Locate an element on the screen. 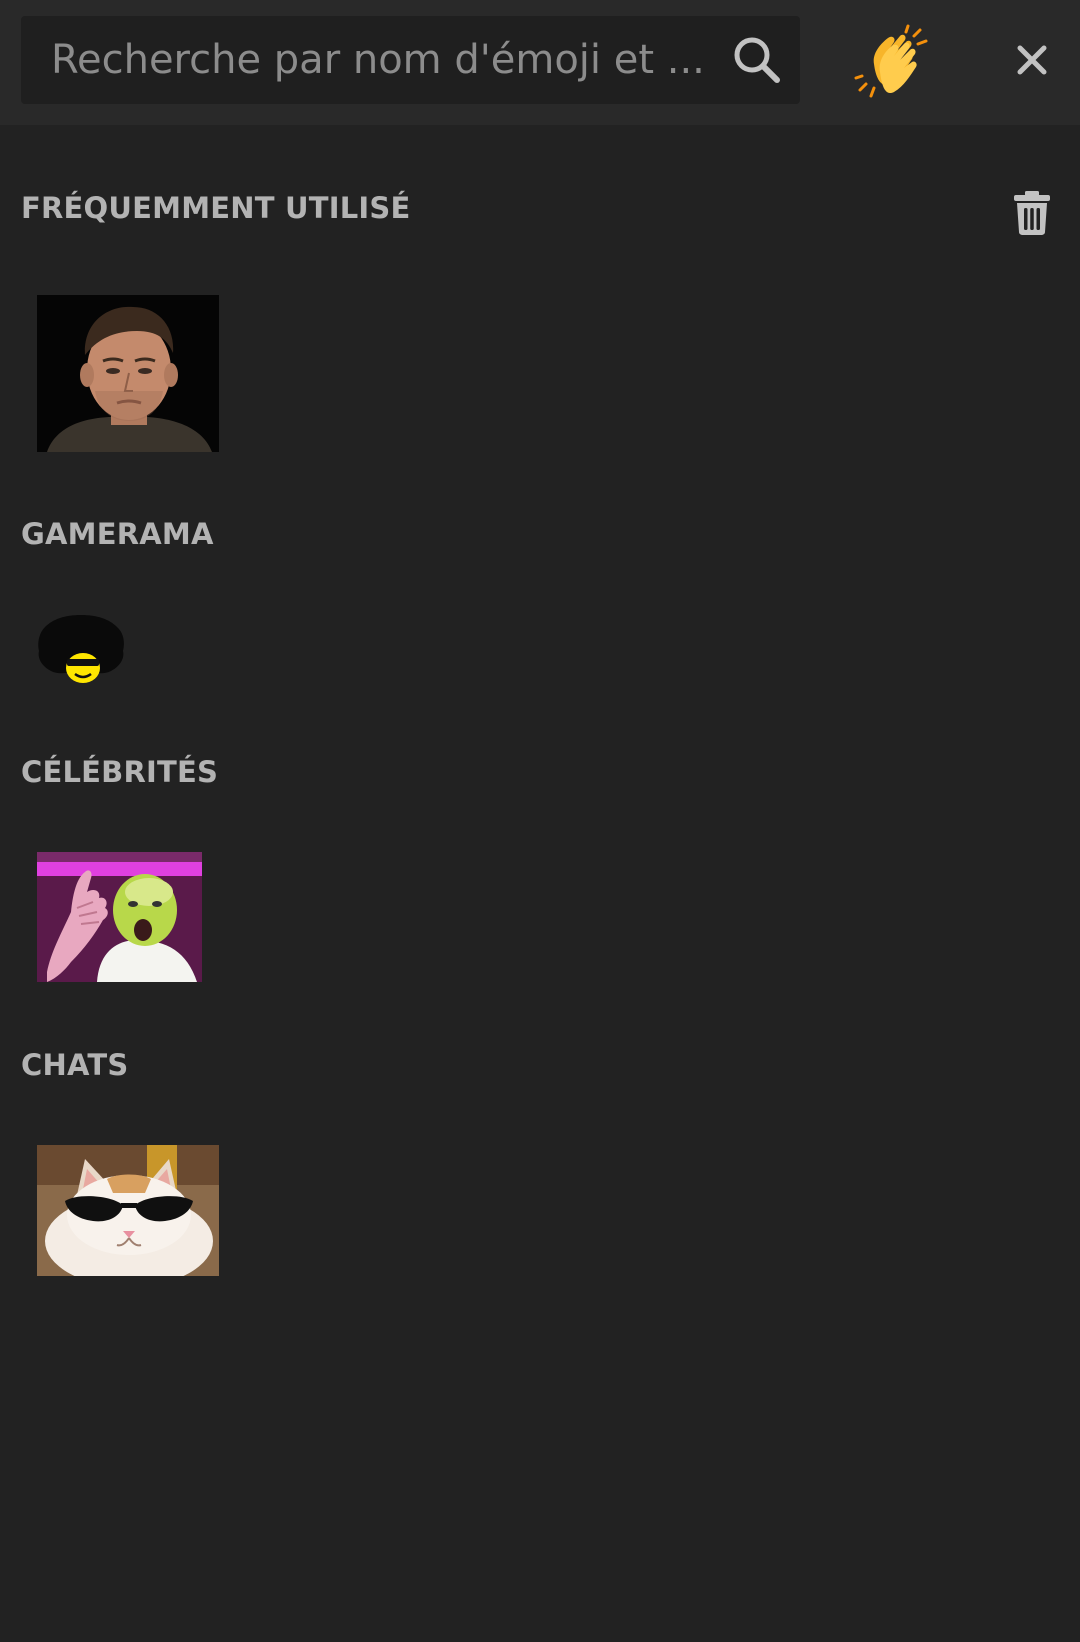 The image size is (1080, 1642). dancing-man-image is located at coordinates (119, 917).